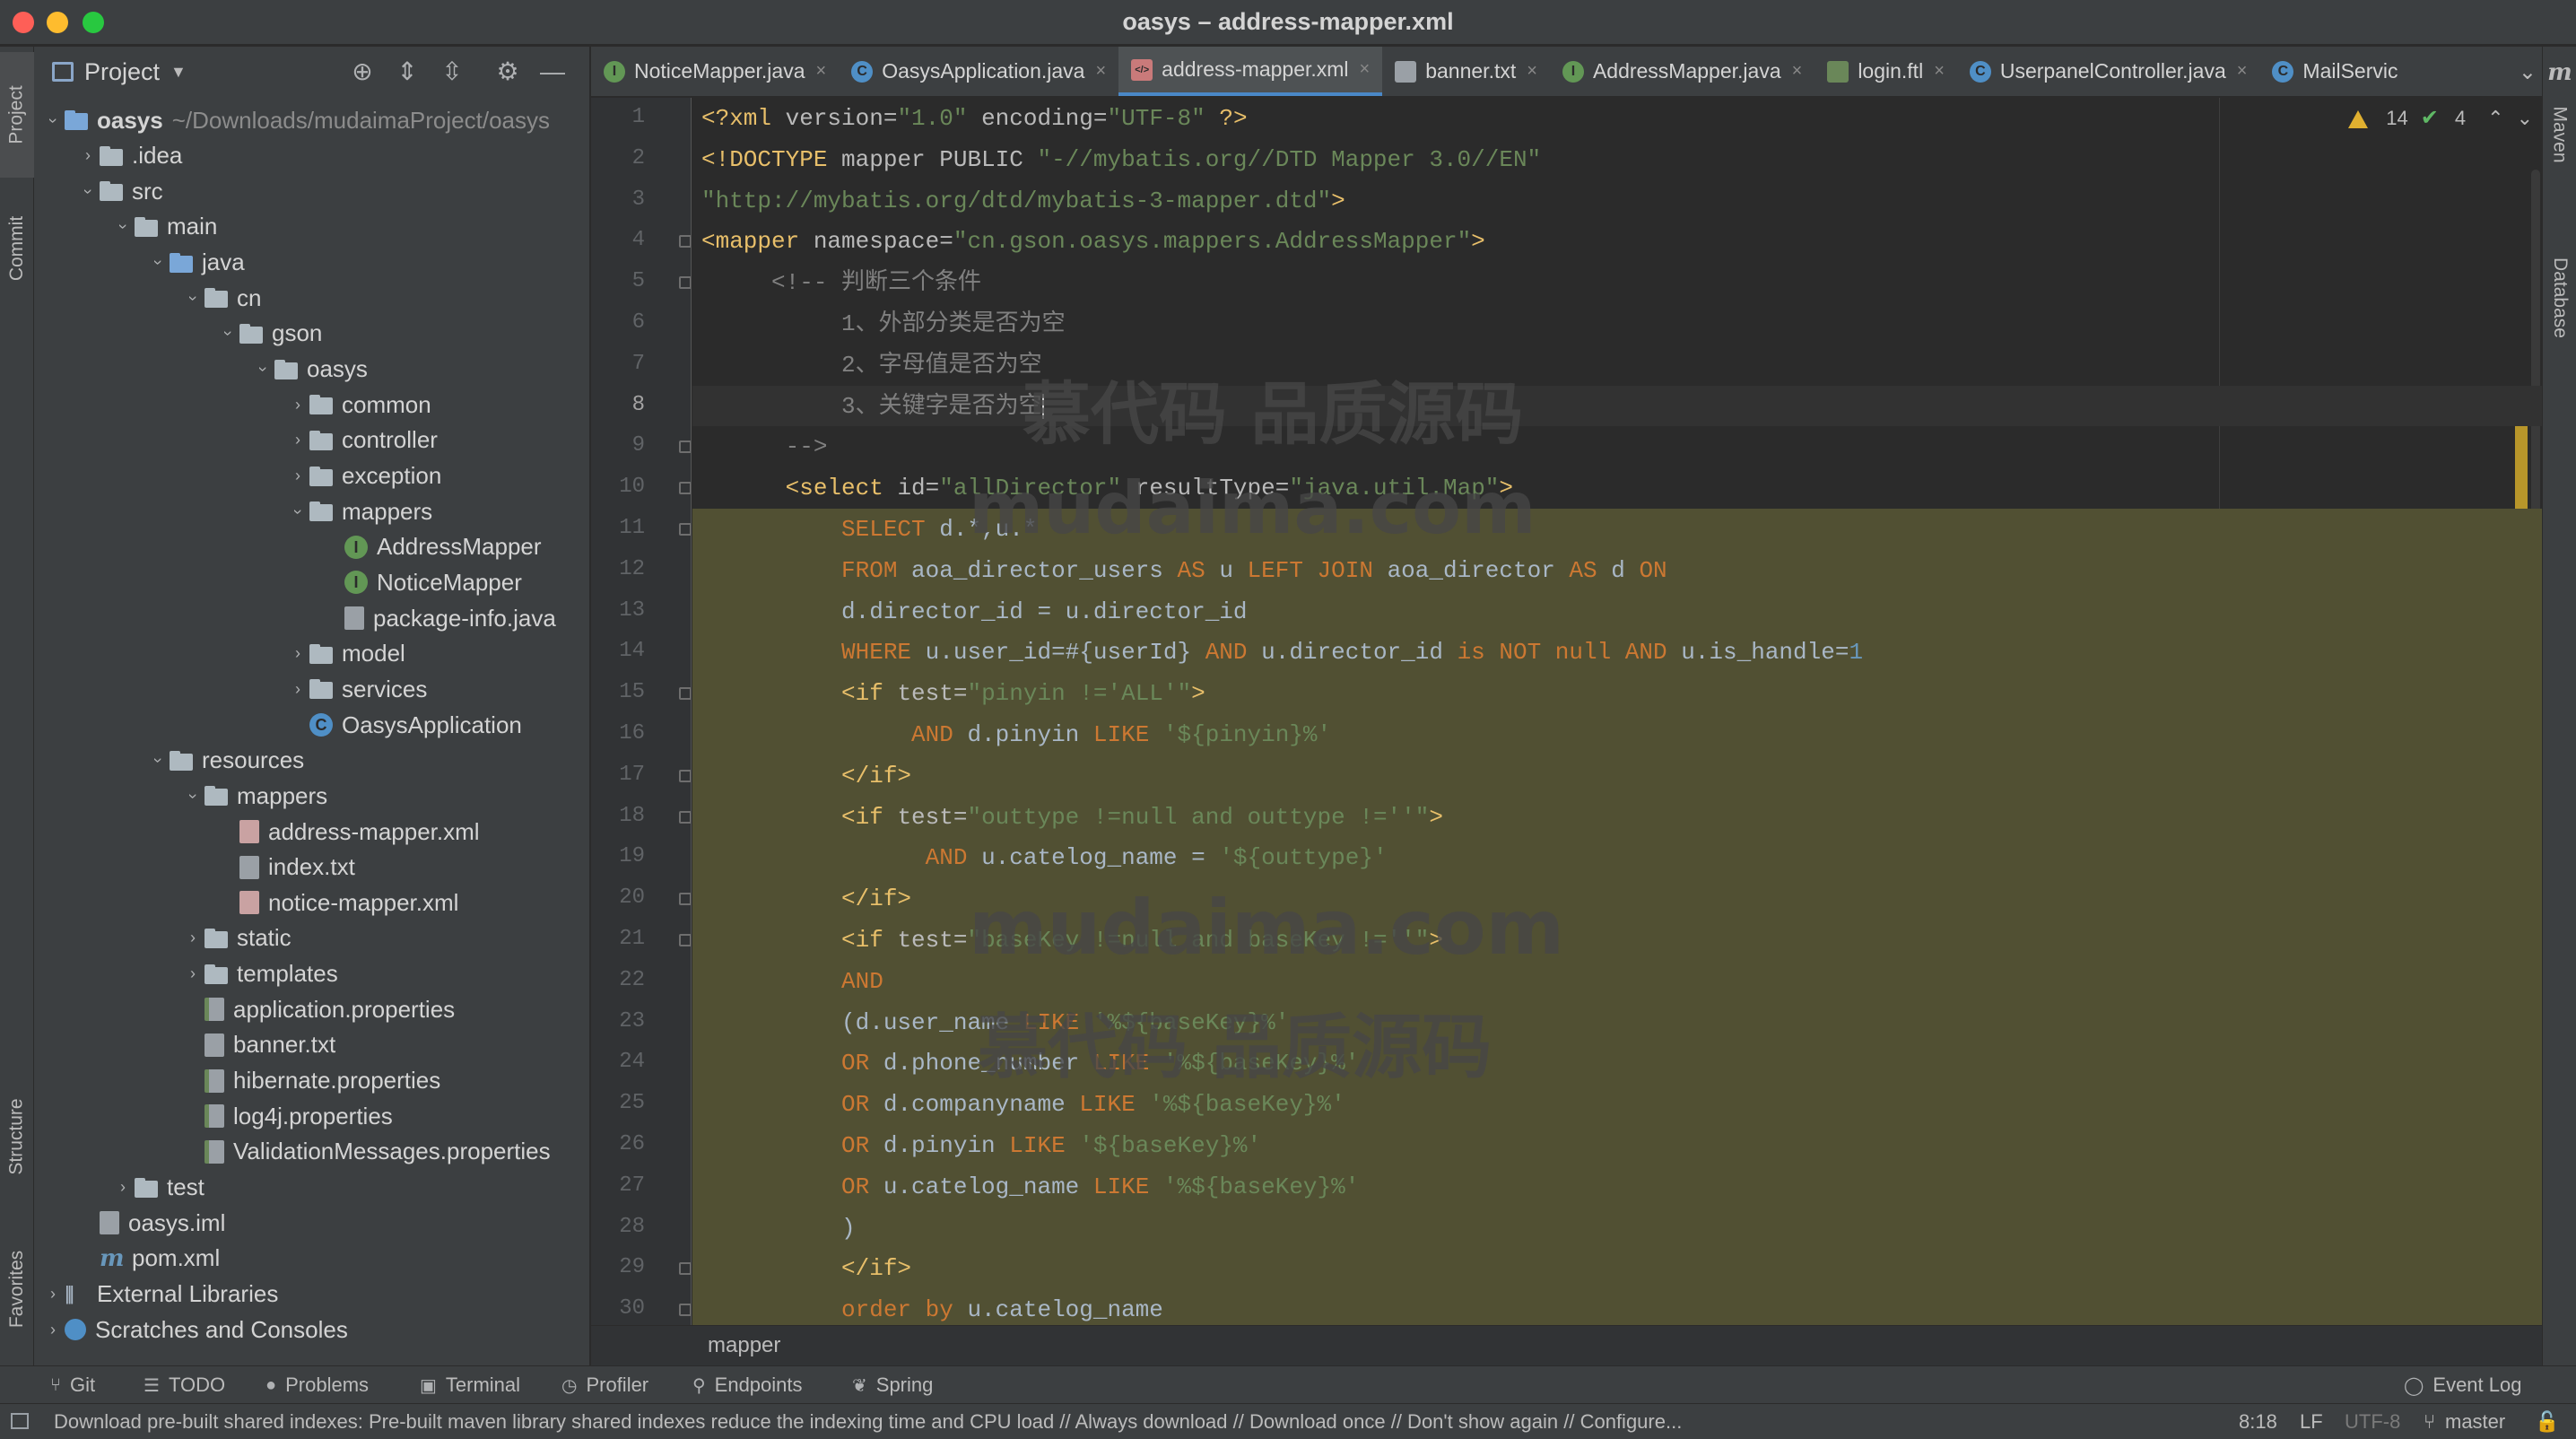 This screenshot has width=2576, height=1439. Describe the element at coordinates (1617, 447) in the screenshot. I see `code-line: -->` at that location.